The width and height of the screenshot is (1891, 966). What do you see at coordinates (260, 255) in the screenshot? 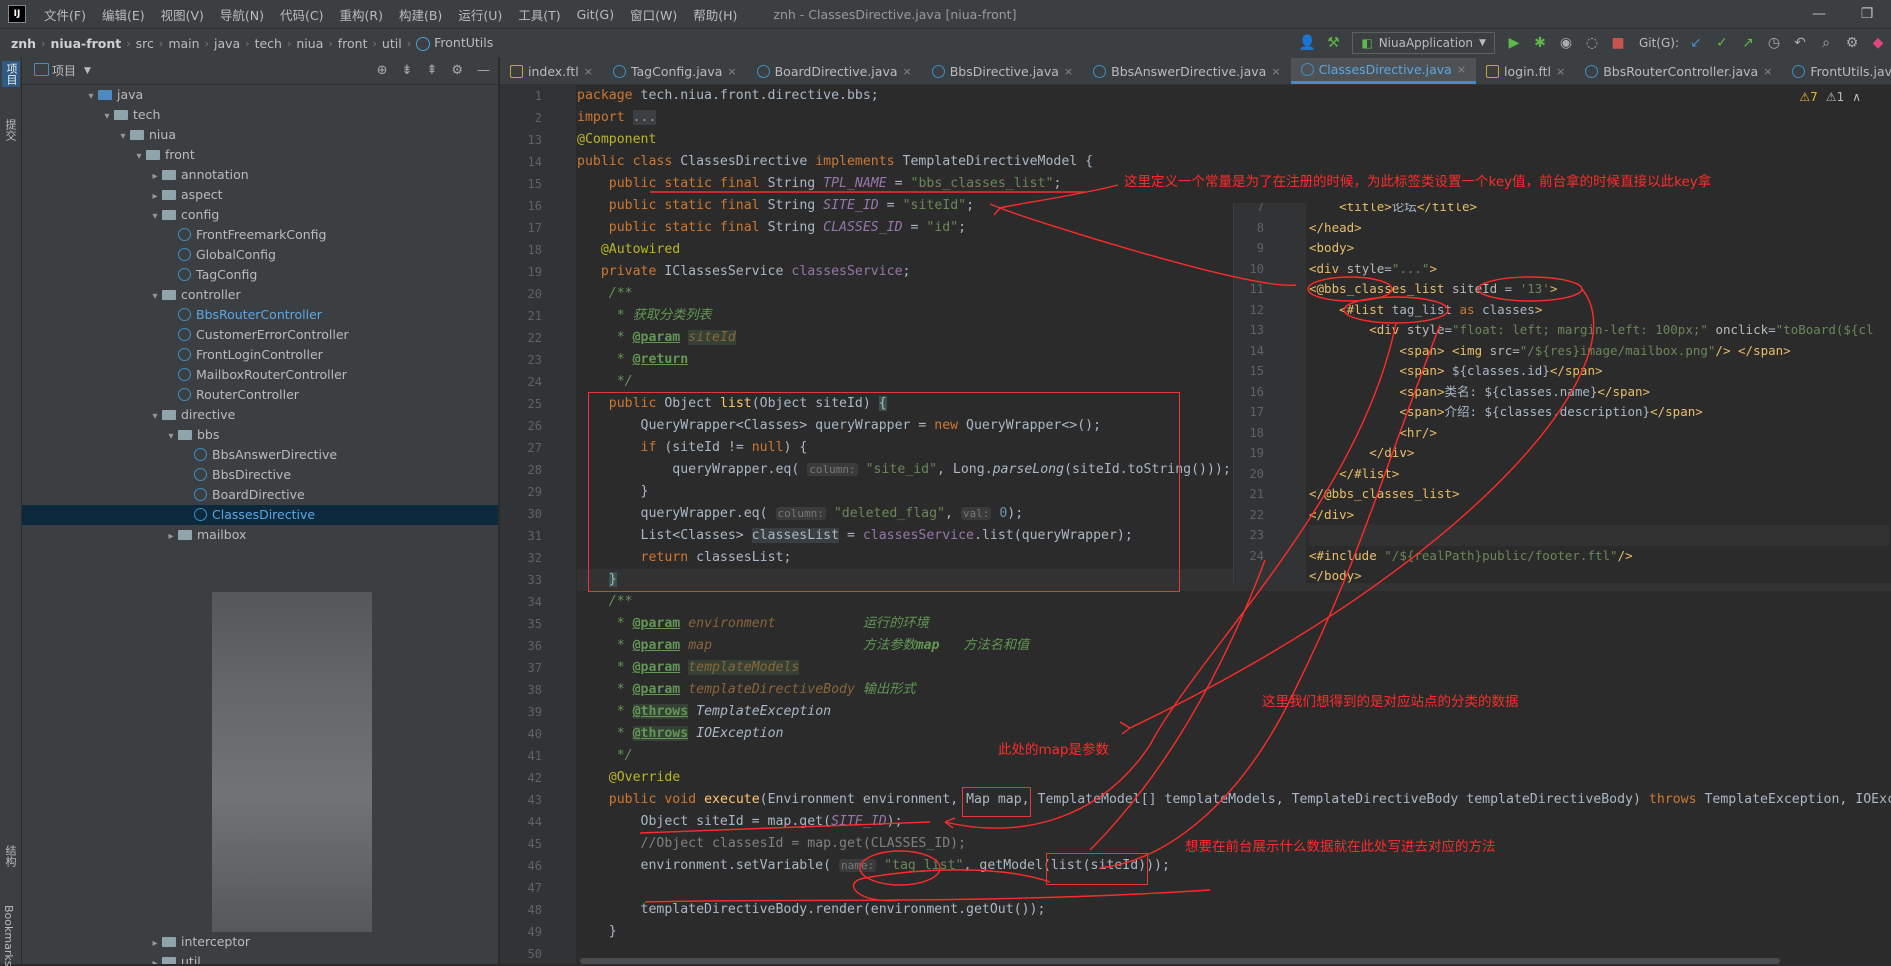
I see `tree-item: GlobalConfig` at bounding box center [260, 255].